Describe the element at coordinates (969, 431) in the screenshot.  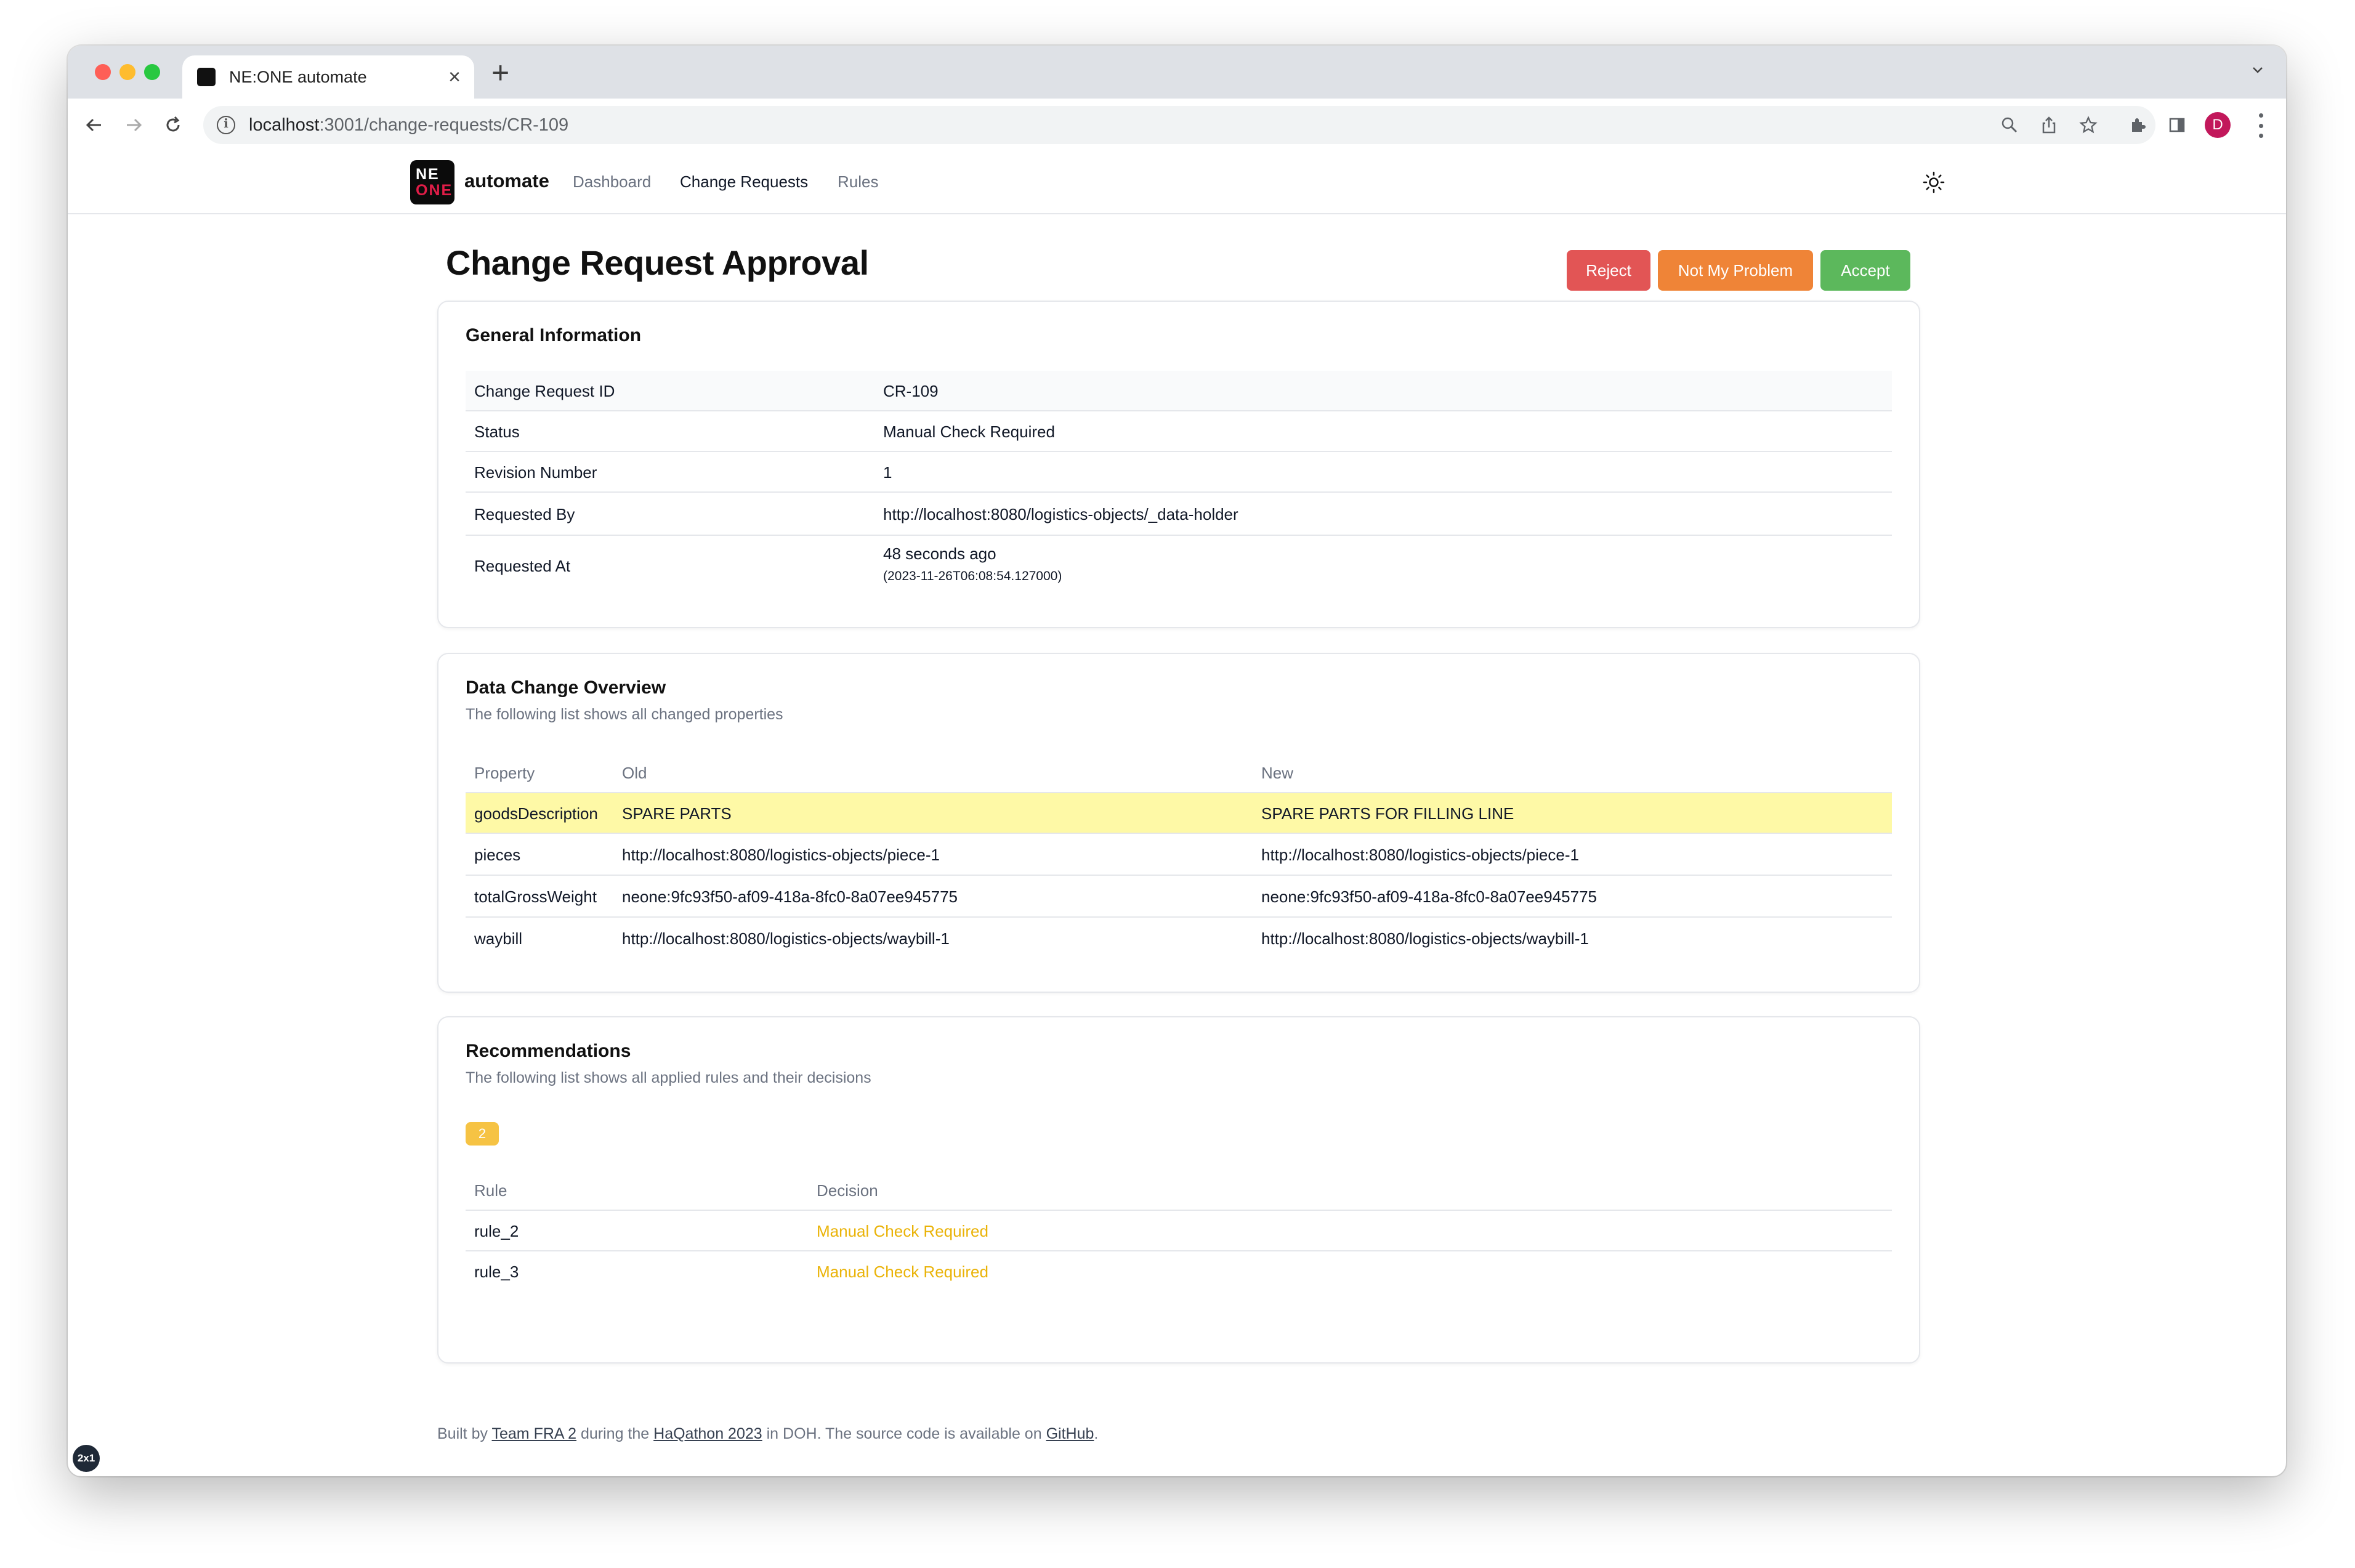
I see `info-value: Manual Check Required` at that location.